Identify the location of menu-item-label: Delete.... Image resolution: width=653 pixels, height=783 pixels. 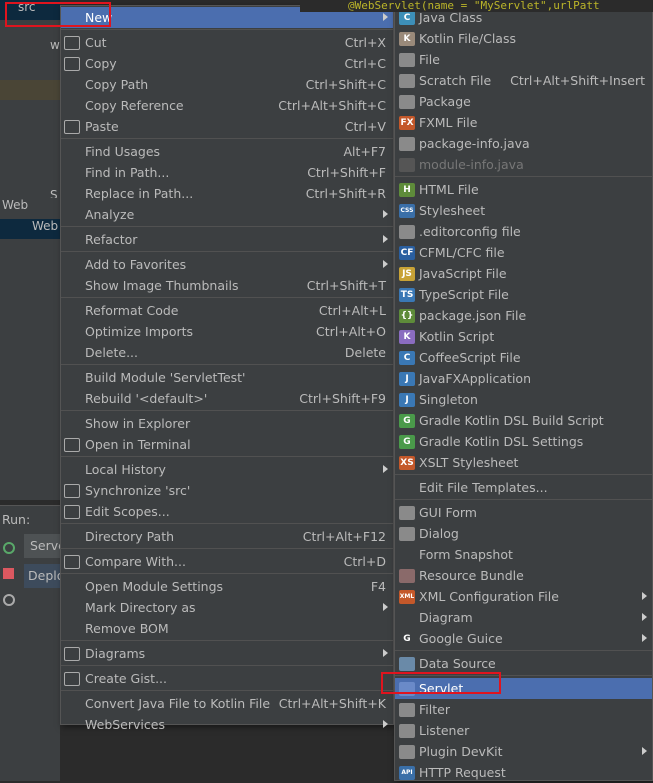
(111, 352).